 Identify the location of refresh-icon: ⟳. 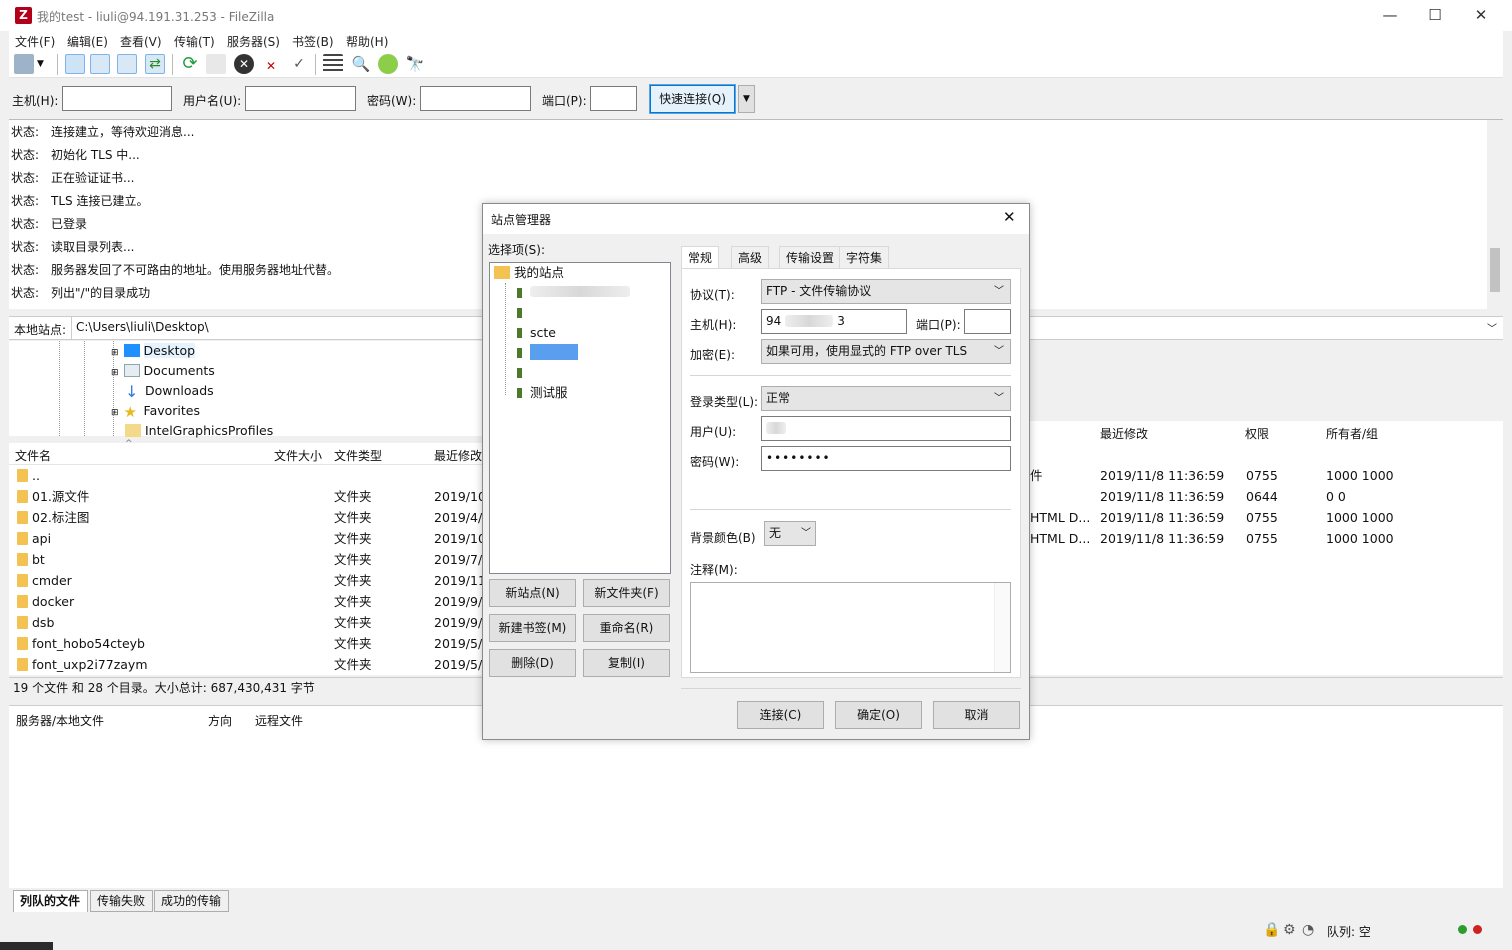
(190, 64).